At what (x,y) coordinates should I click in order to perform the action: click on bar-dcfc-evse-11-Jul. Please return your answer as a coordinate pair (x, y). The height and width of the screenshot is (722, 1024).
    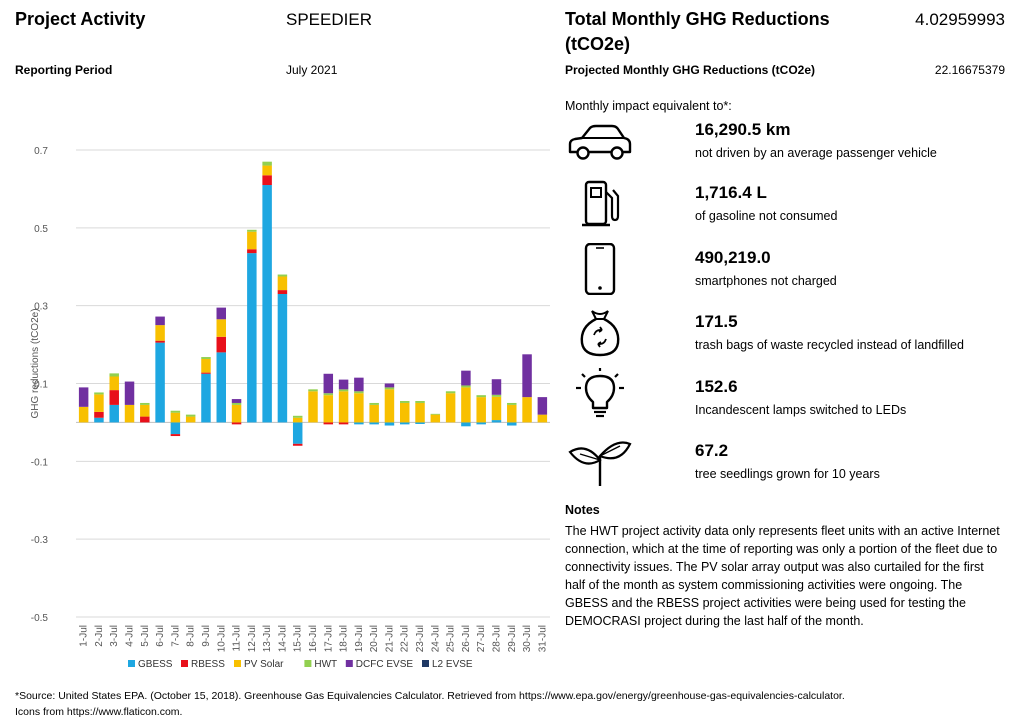
    Looking at the image, I should click on (236, 401).